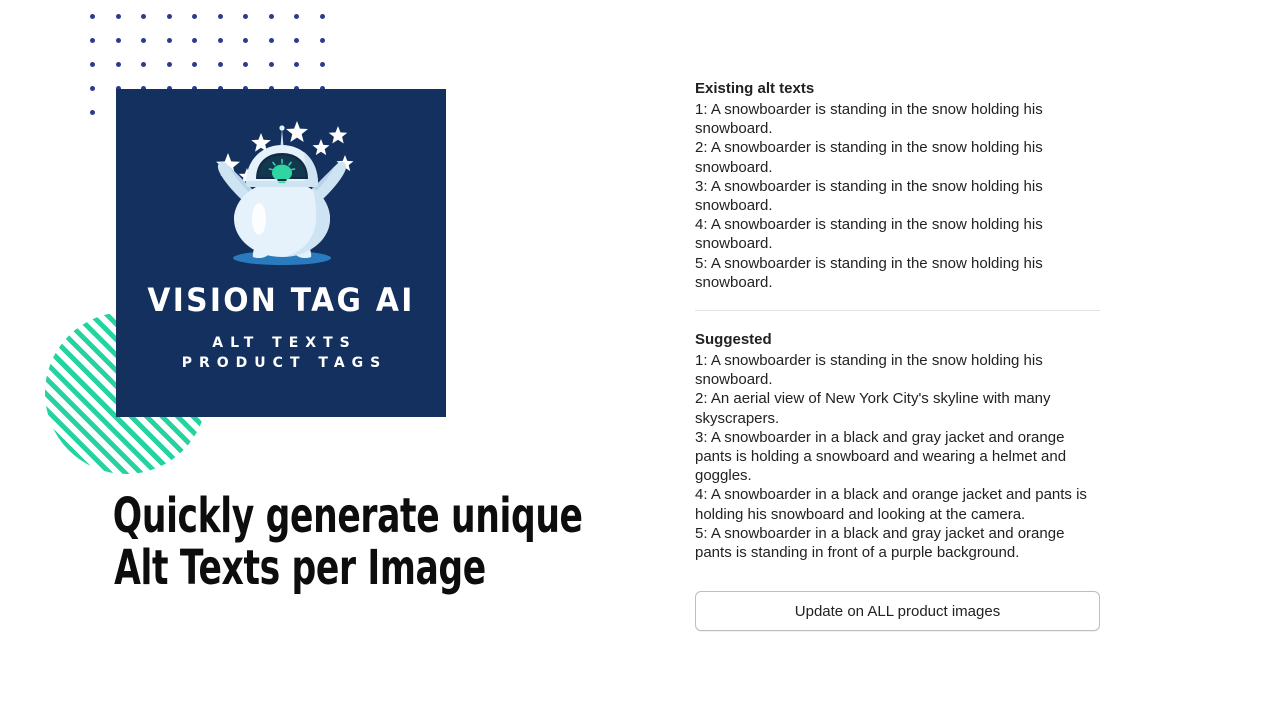 This screenshot has height=720, width=1280. Describe the element at coordinates (284, 363) in the screenshot. I see `brand-subtitle-product-tags: PRODUCT TAGS` at that location.